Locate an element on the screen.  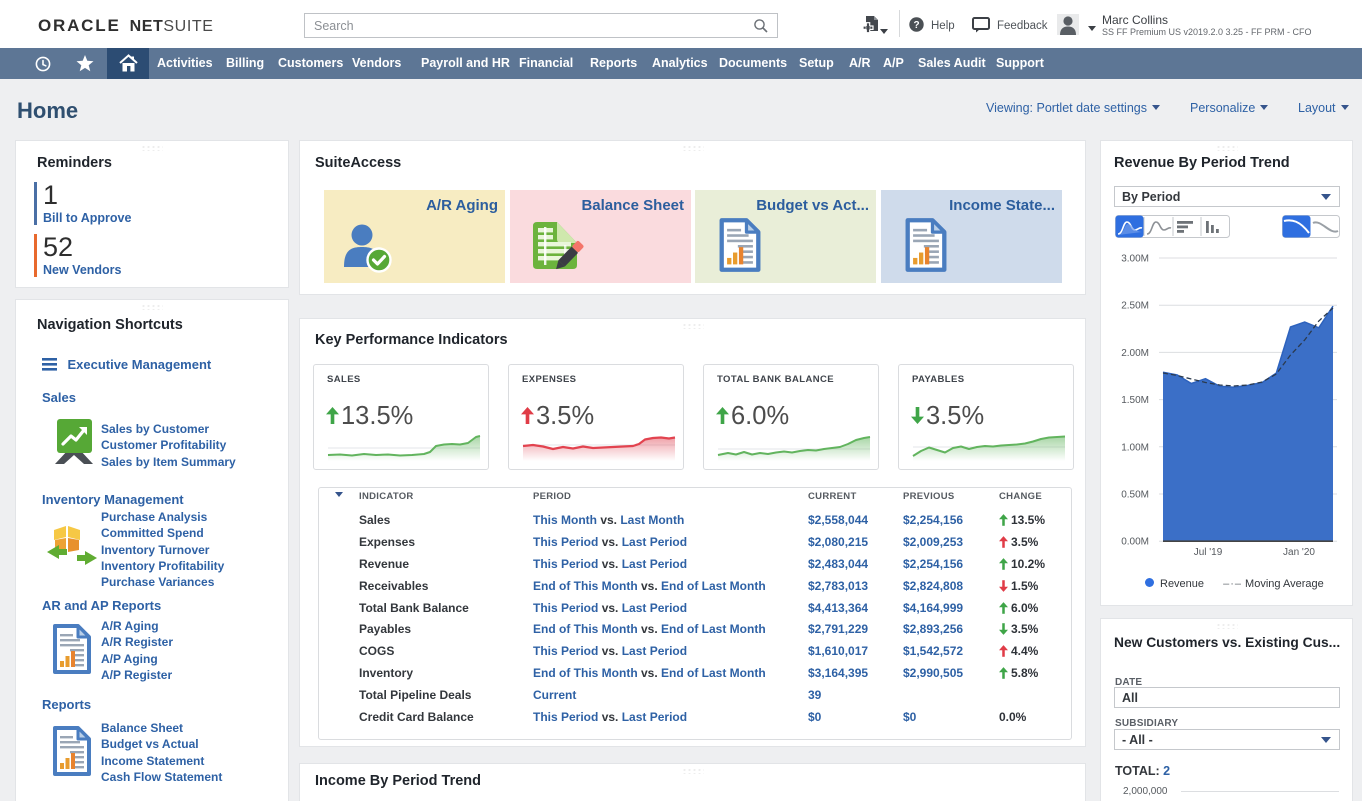
svg-text: 3.00M is located at coordinates (1135, 259).